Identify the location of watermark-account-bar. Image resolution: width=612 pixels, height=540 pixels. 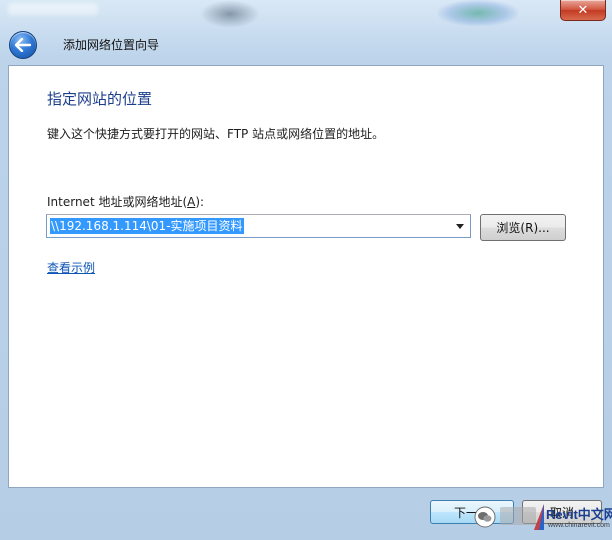
(518, 516).